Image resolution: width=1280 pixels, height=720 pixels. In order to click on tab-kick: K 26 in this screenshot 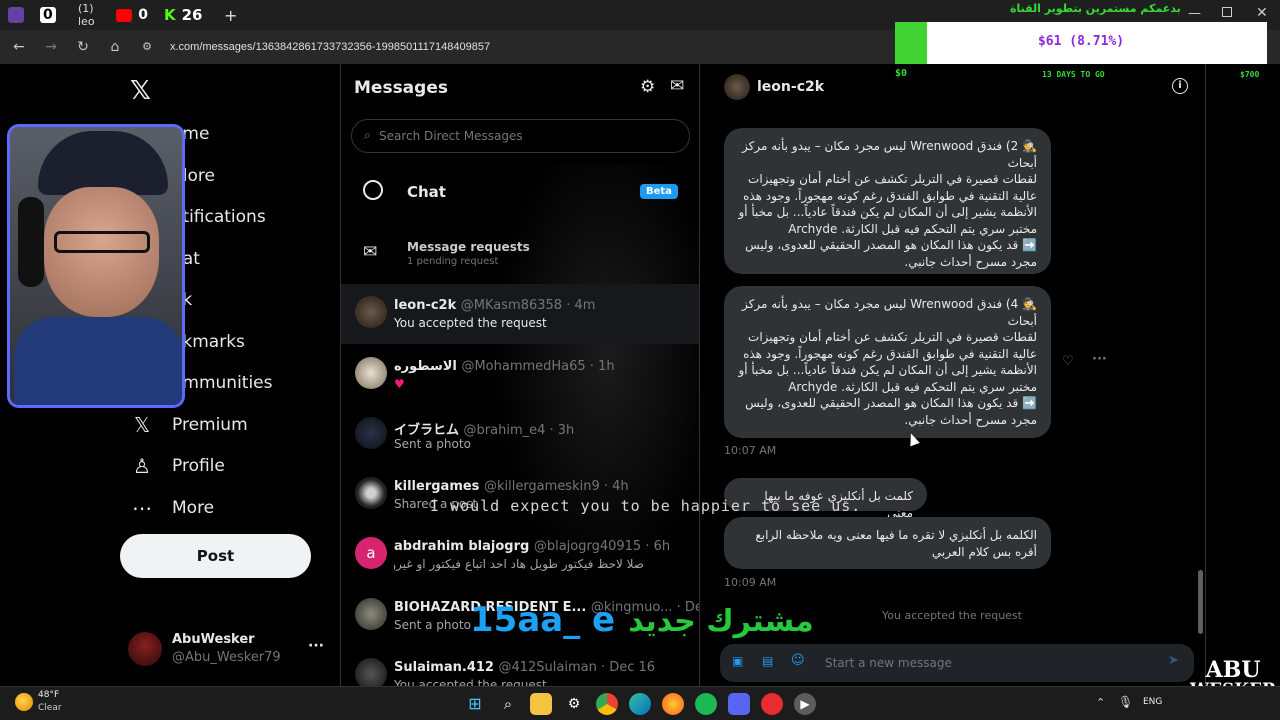, I will do `click(186, 15)`.